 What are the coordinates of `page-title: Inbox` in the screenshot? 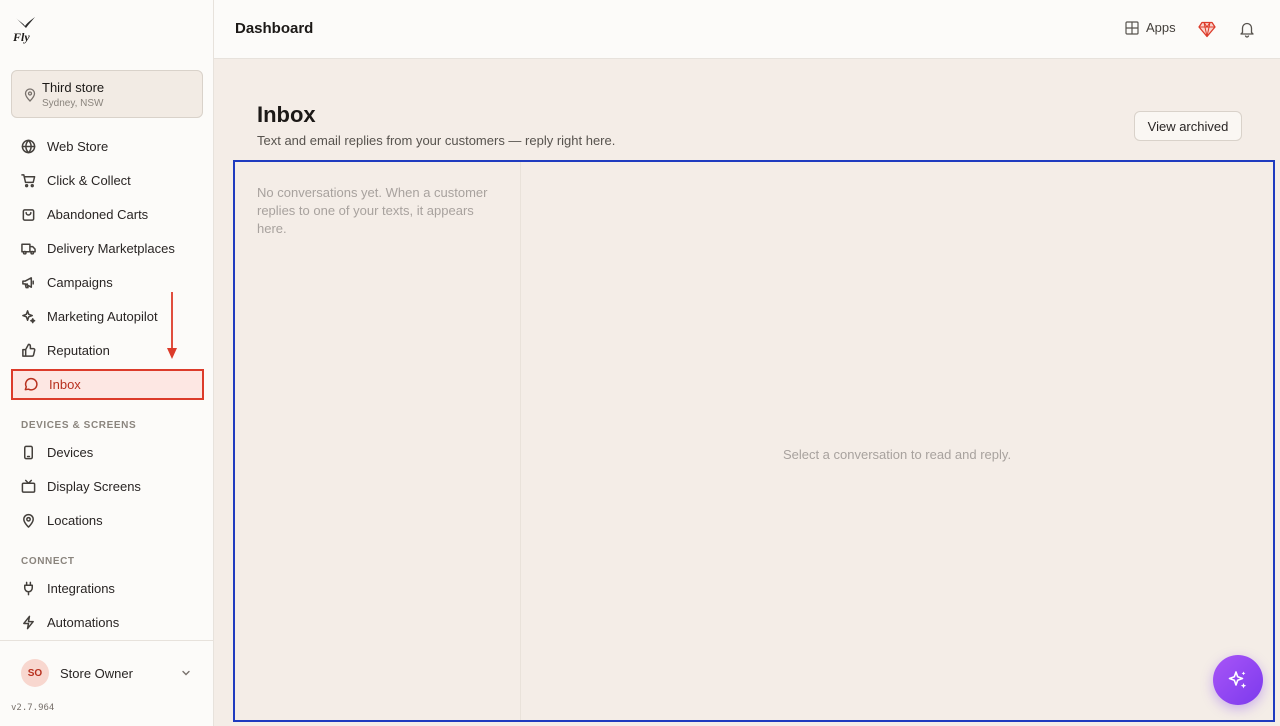 It's located at (286, 114).